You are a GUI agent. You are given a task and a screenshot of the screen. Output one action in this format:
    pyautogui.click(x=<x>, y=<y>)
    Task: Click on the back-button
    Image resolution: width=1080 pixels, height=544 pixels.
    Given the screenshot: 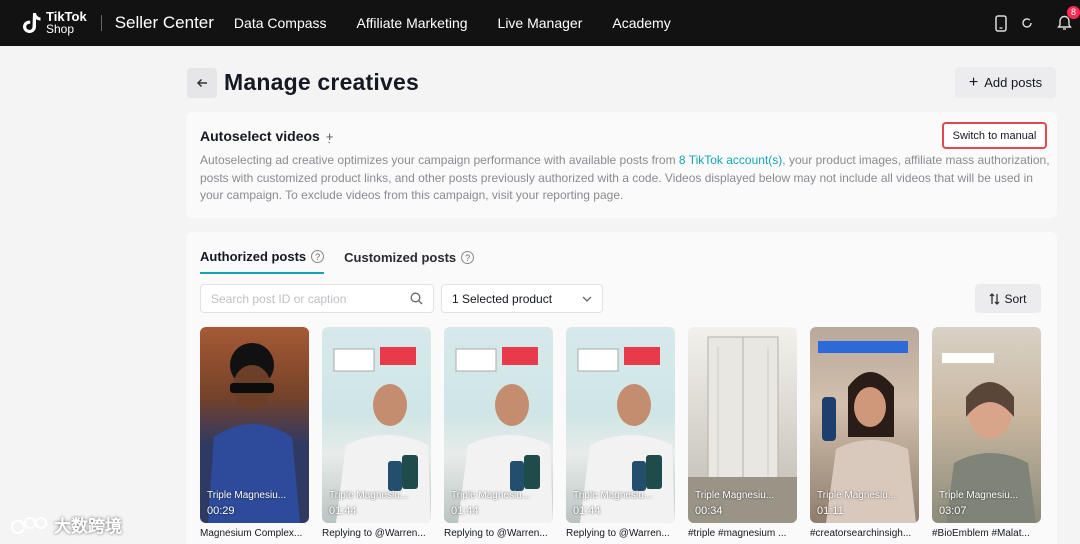 What is the action you would take?
    pyautogui.click(x=202, y=83)
    